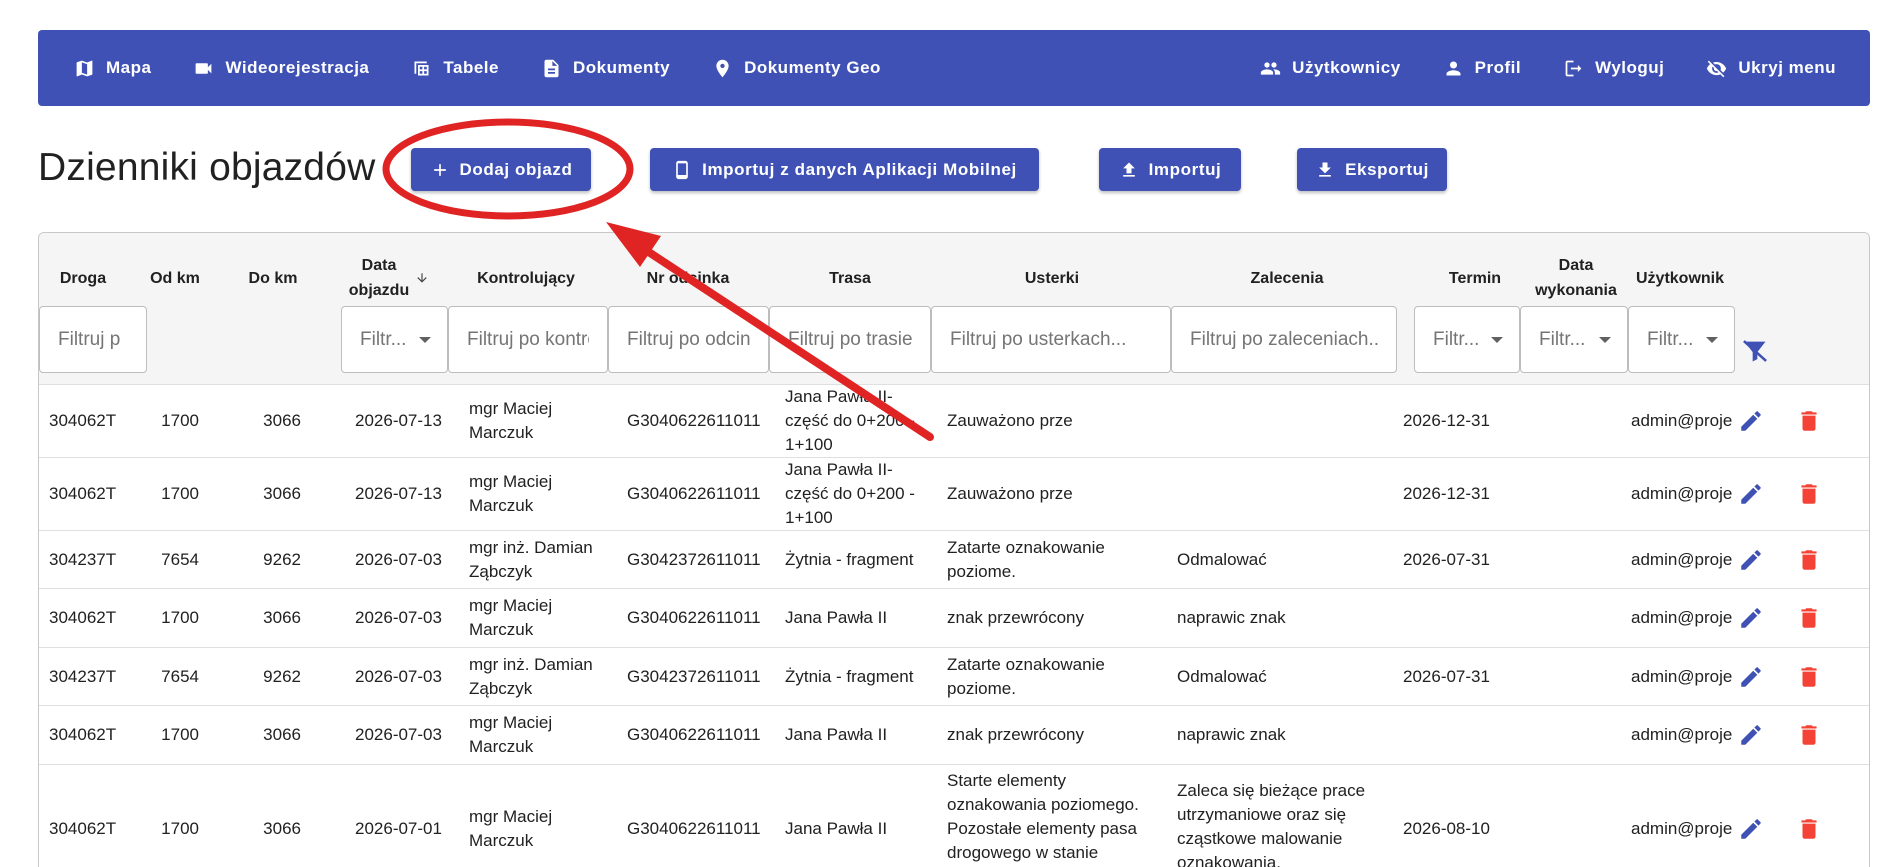  What do you see at coordinates (688, 339) in the screenshot?
I see `filter-nr-odcinka-input` at bounding box center [688, 339].